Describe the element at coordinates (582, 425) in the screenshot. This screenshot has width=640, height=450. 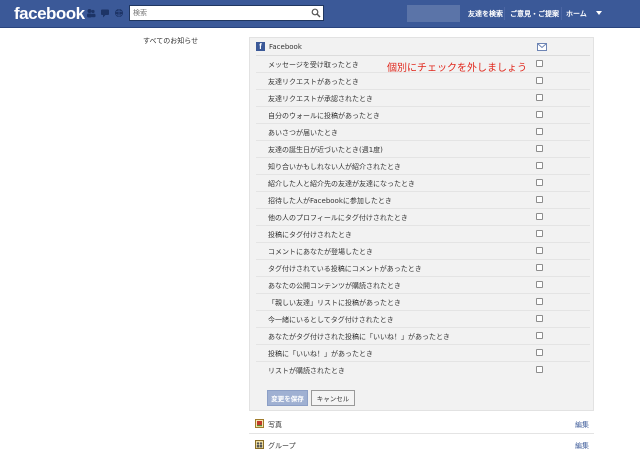
I see `section-photos-edit-link: 編集` at that location.